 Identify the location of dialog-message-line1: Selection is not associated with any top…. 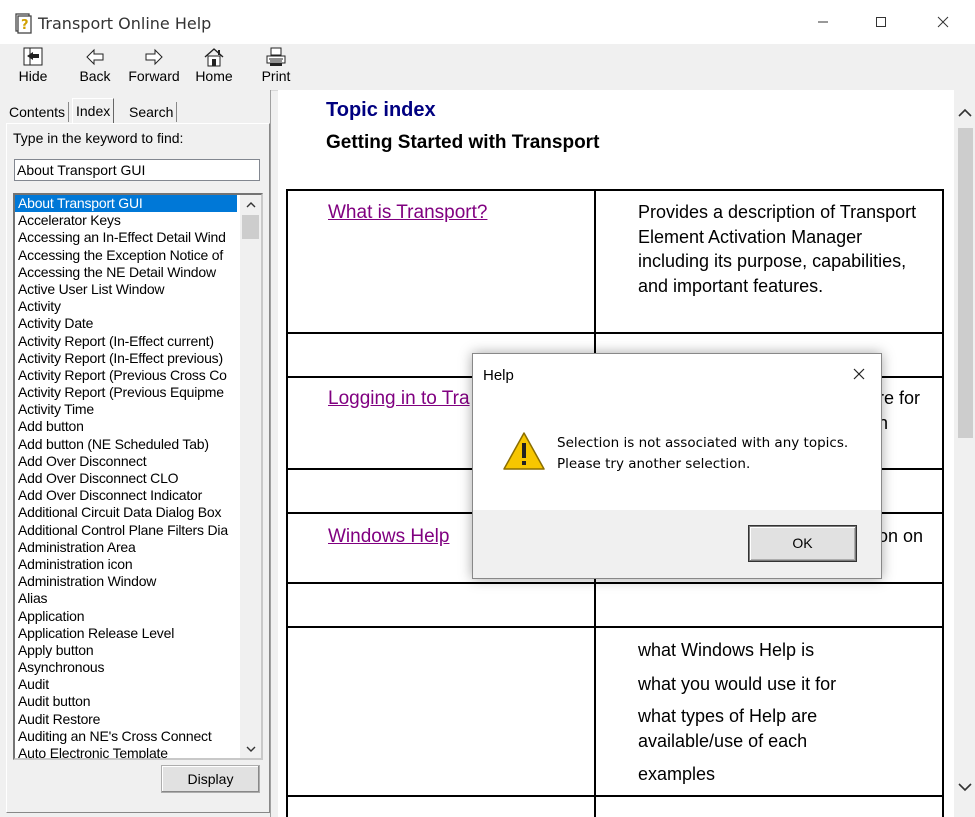
(703, 443).